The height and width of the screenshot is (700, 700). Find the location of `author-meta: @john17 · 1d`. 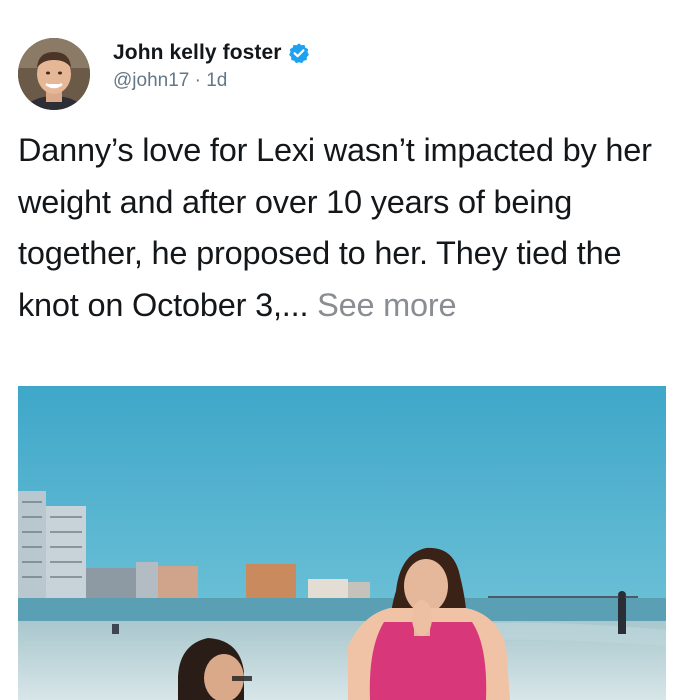

author-meta: @john17 · 1d is located at coordinates (211, 81).